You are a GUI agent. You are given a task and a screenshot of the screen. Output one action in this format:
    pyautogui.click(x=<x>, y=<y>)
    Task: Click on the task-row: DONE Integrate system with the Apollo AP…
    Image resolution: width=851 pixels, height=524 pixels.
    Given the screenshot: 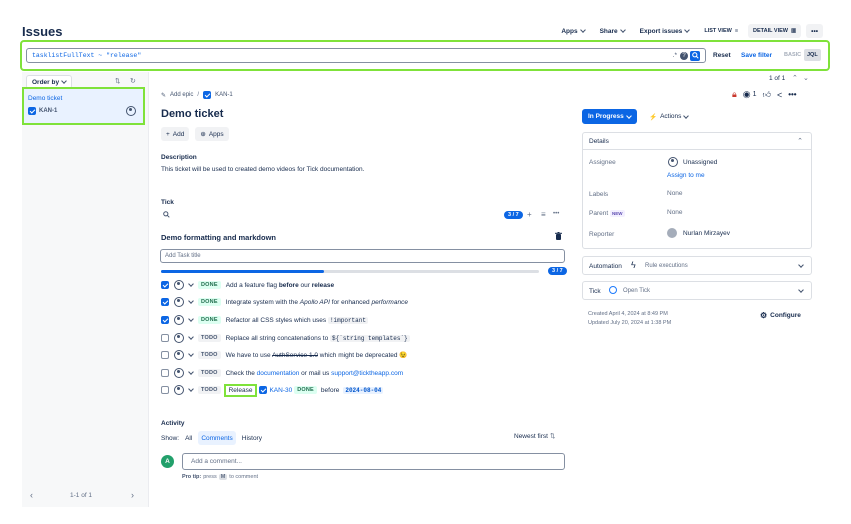 What is the action you would take?
    pyautogui.click(x=284, y=302)
    